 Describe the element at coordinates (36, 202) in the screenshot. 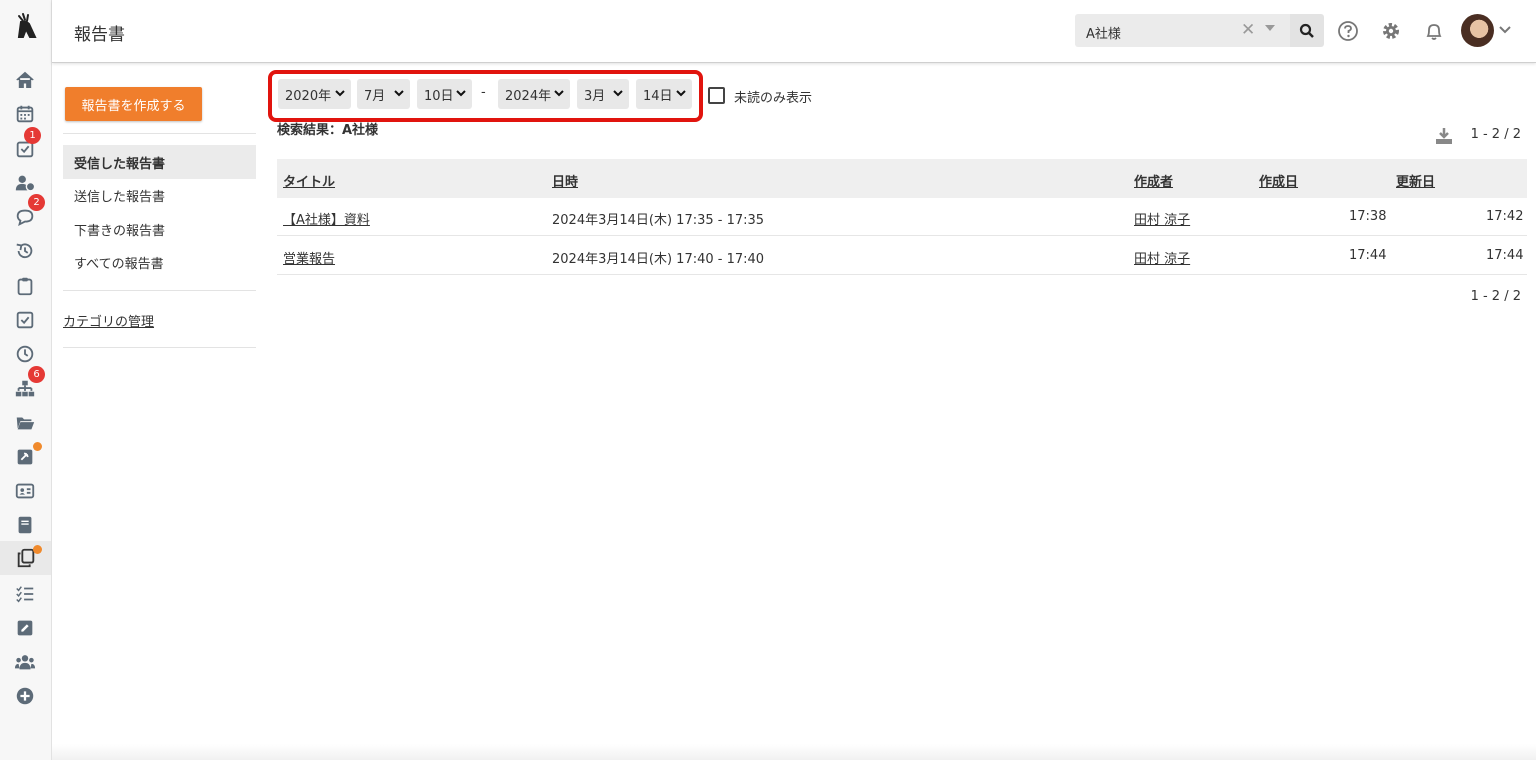

I see `chat-badge: 2` at that location.